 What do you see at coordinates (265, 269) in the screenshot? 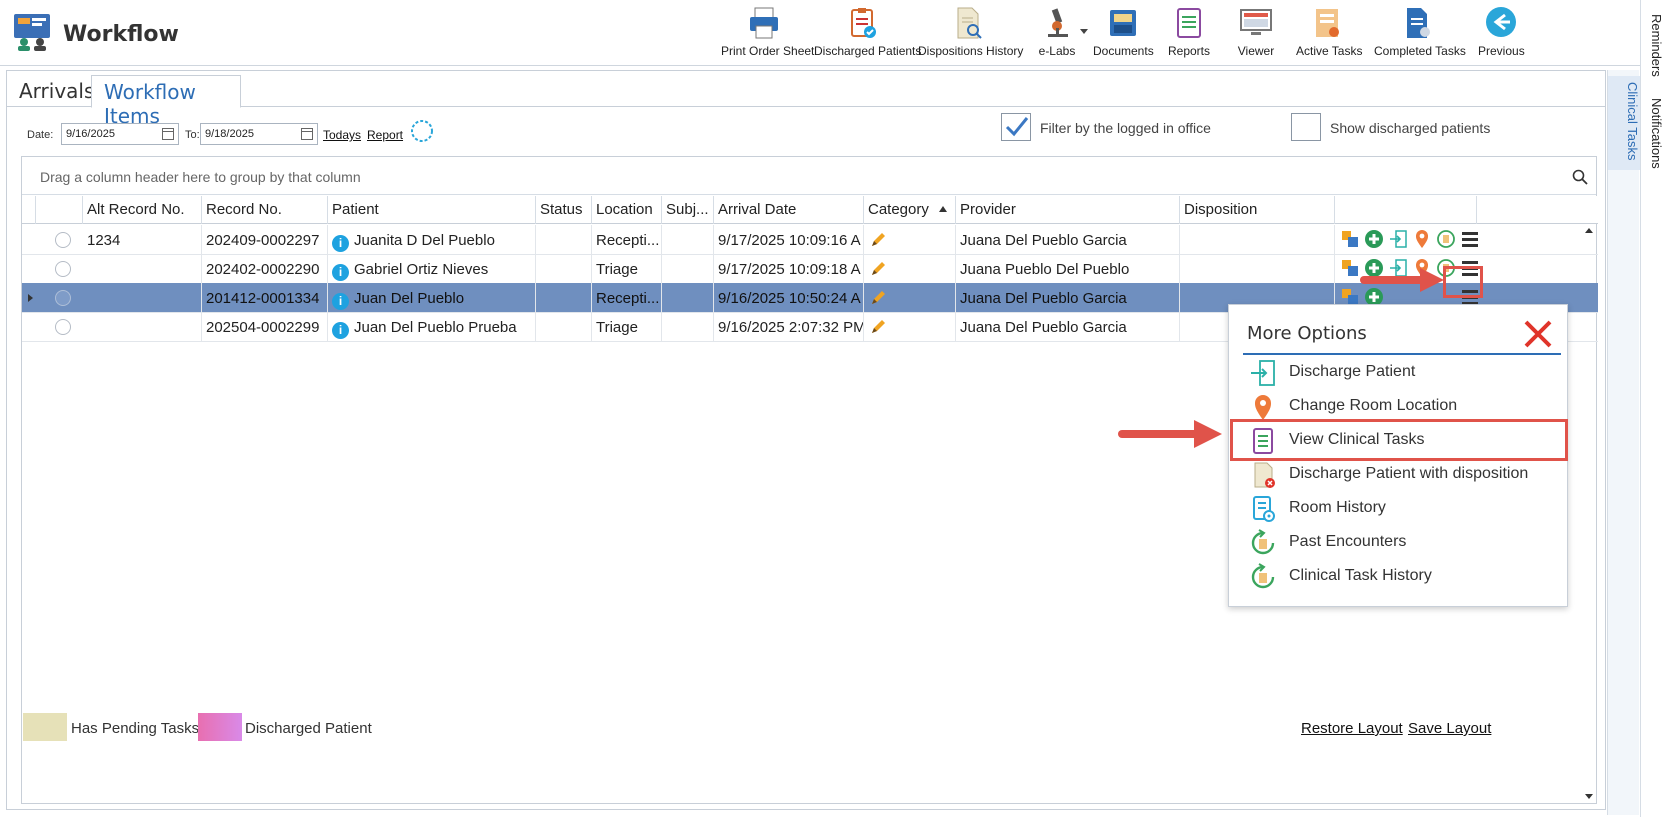
I see `cell-record: 202402-0002290` at bounding box center [265, 269].